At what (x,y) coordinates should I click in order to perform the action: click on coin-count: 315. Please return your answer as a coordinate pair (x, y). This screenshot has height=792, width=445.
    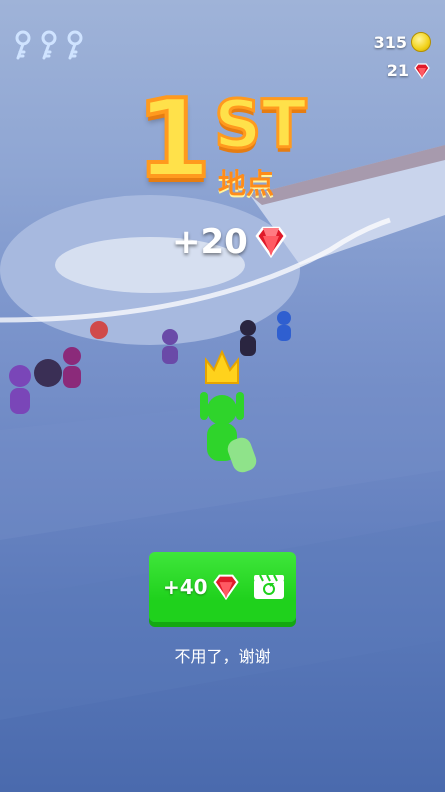
    Looking at the image, I should click on (390, 42).